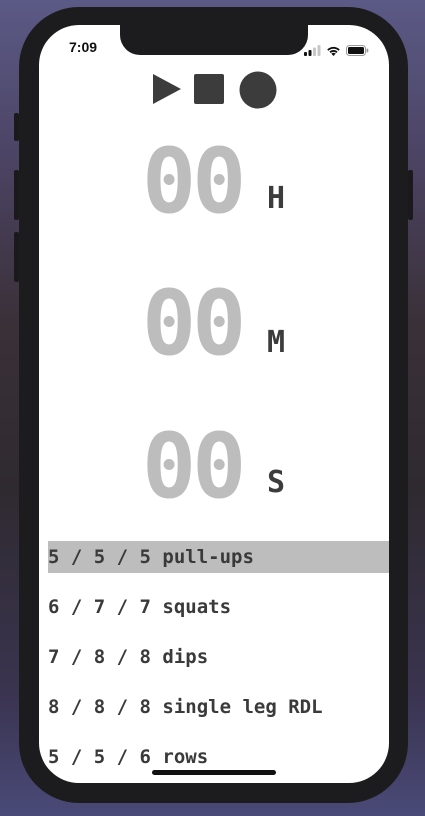 This screenshot has height=816, width=425. I want to click on minutes-unit: M, so click(276, 342).